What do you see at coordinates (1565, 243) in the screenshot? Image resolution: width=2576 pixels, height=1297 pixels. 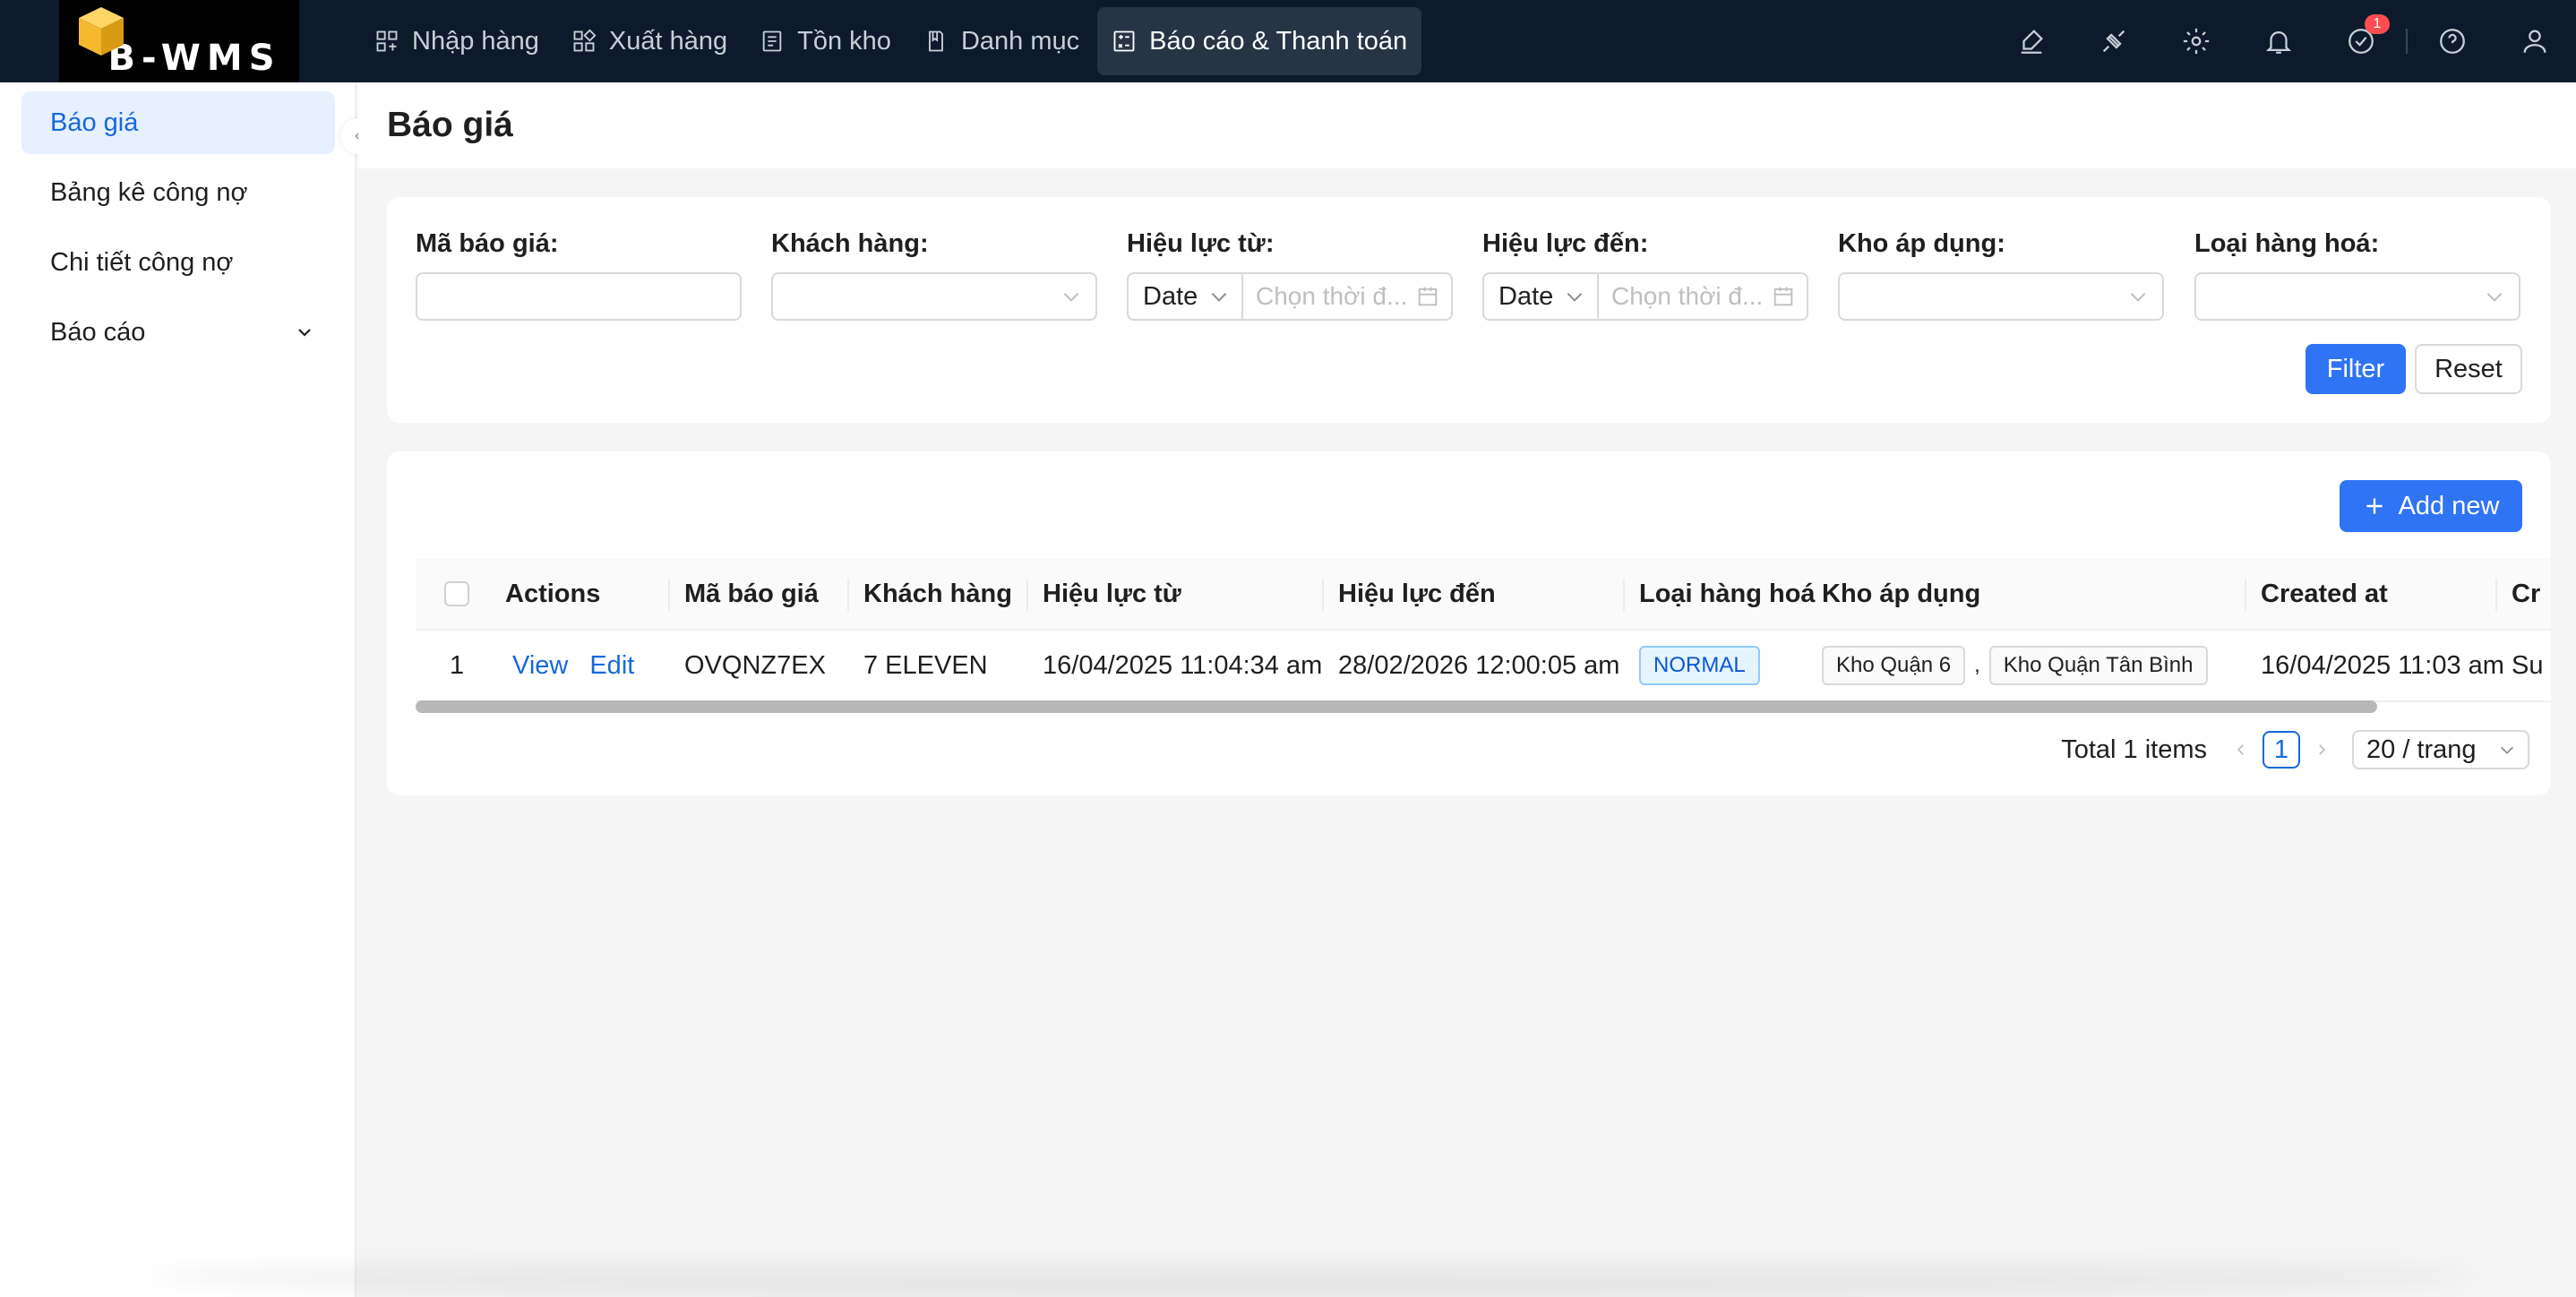 I see `field-label: Hiệu lực đến:` at bounding box center [1565, 243].